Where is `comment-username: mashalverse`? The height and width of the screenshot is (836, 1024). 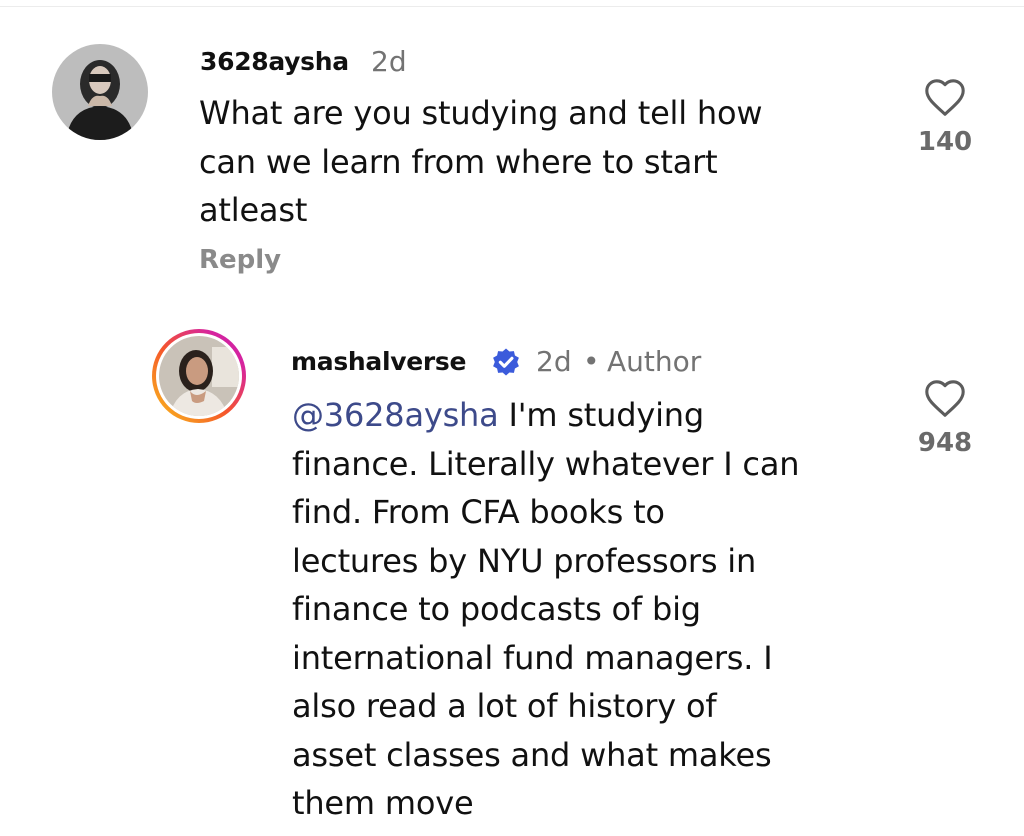
comment-username: mashalverse is located at coordinates (378, 361).